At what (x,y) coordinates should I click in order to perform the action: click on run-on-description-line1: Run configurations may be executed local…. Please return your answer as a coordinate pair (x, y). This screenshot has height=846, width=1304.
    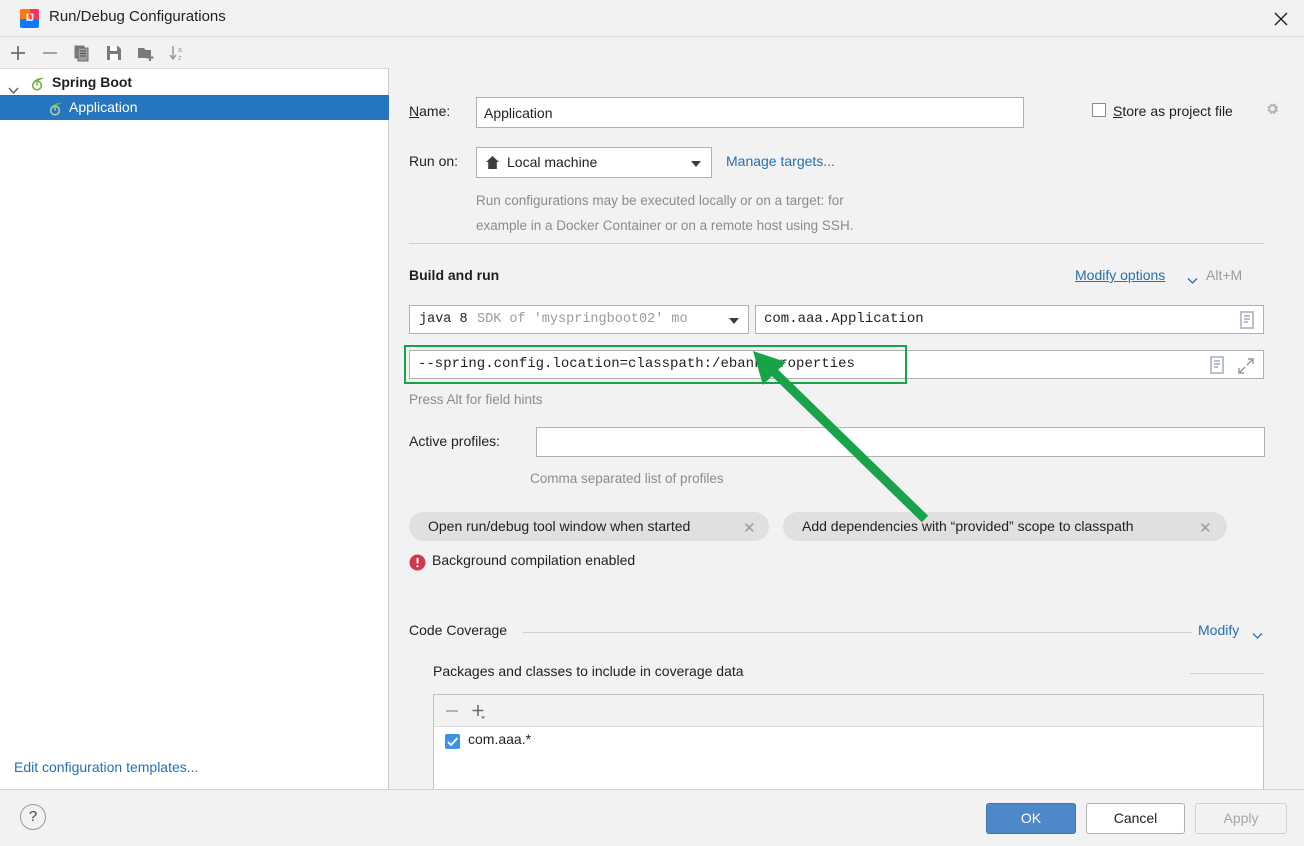
    Looking at the image, I should click on (660, 200).